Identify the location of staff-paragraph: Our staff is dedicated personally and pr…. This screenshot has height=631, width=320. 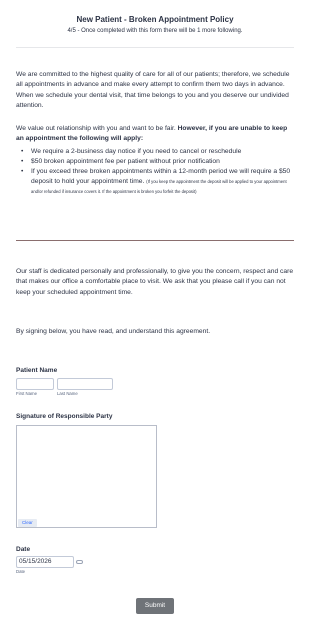
(155, 282).